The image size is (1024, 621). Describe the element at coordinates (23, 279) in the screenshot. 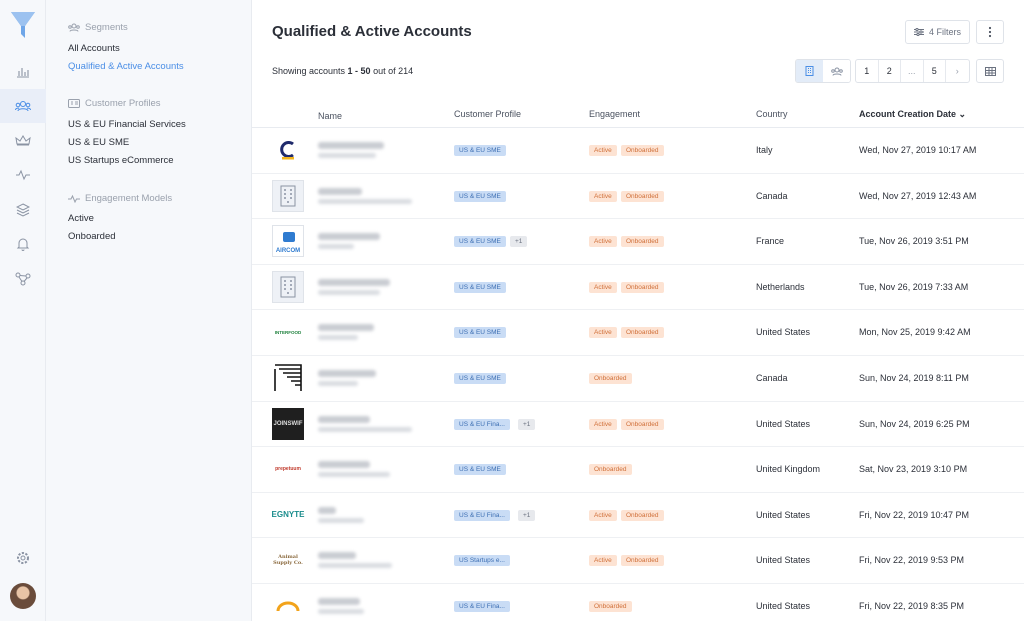

I see `workflow-icon` at that location.